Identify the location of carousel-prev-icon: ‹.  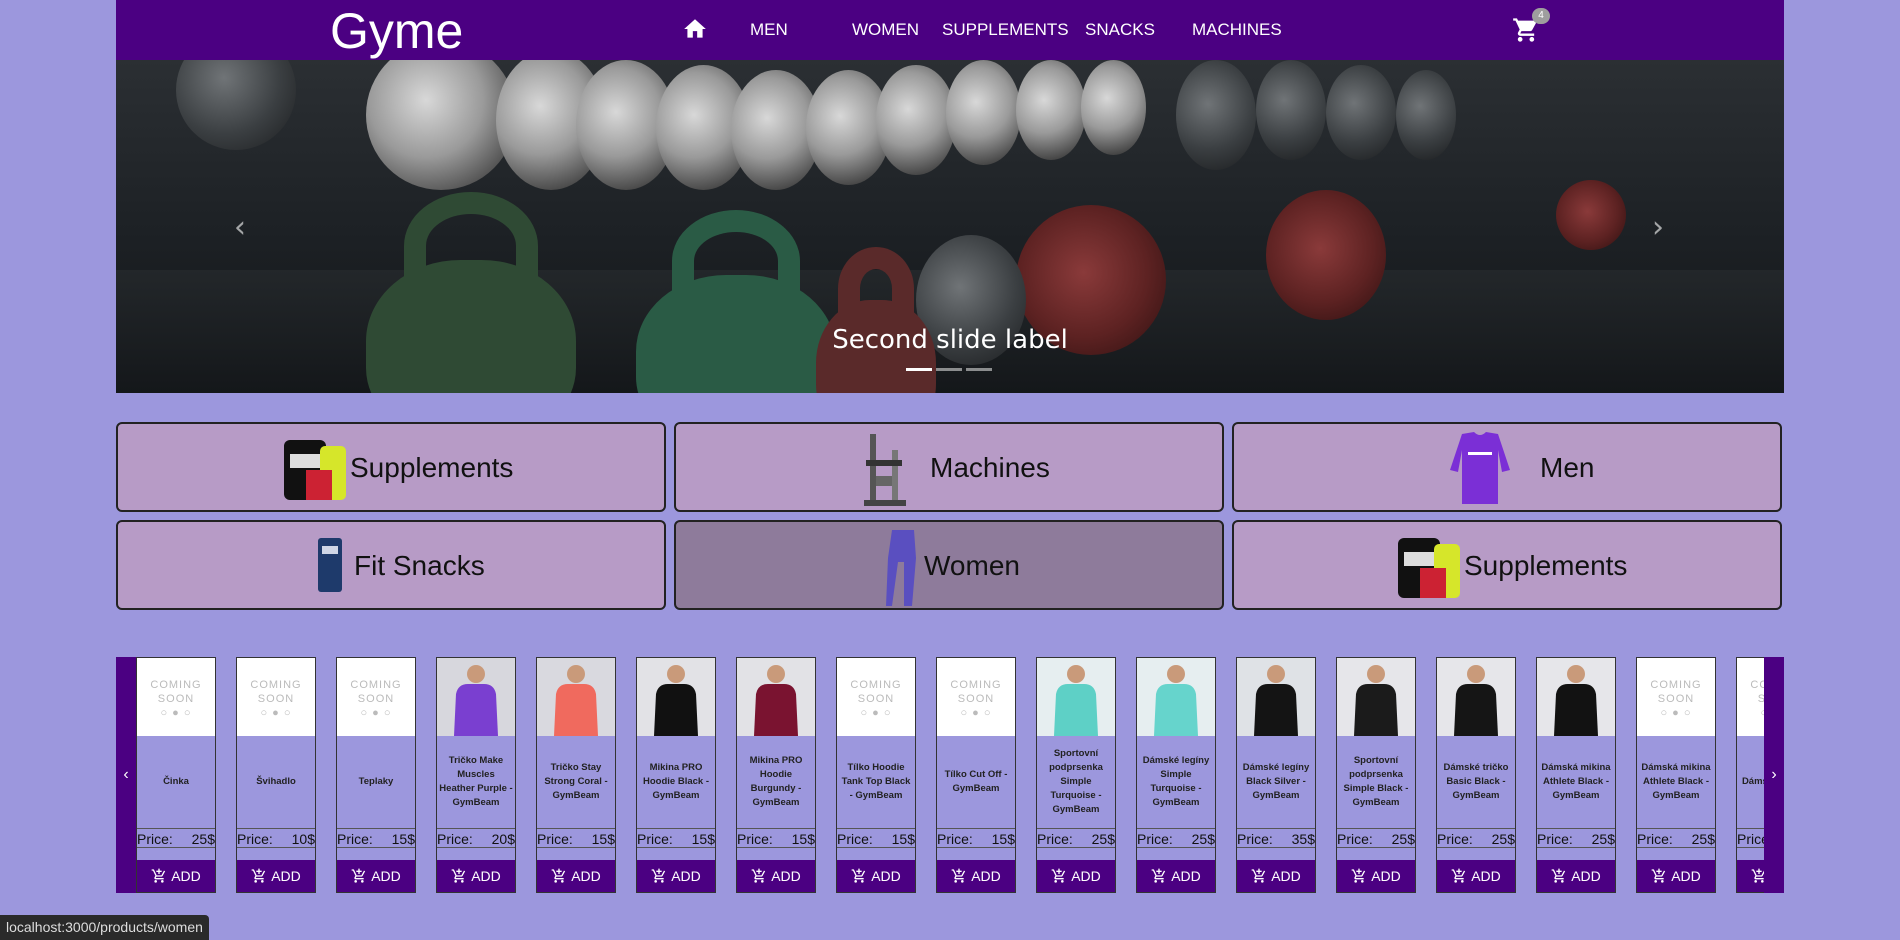
(240, 227).